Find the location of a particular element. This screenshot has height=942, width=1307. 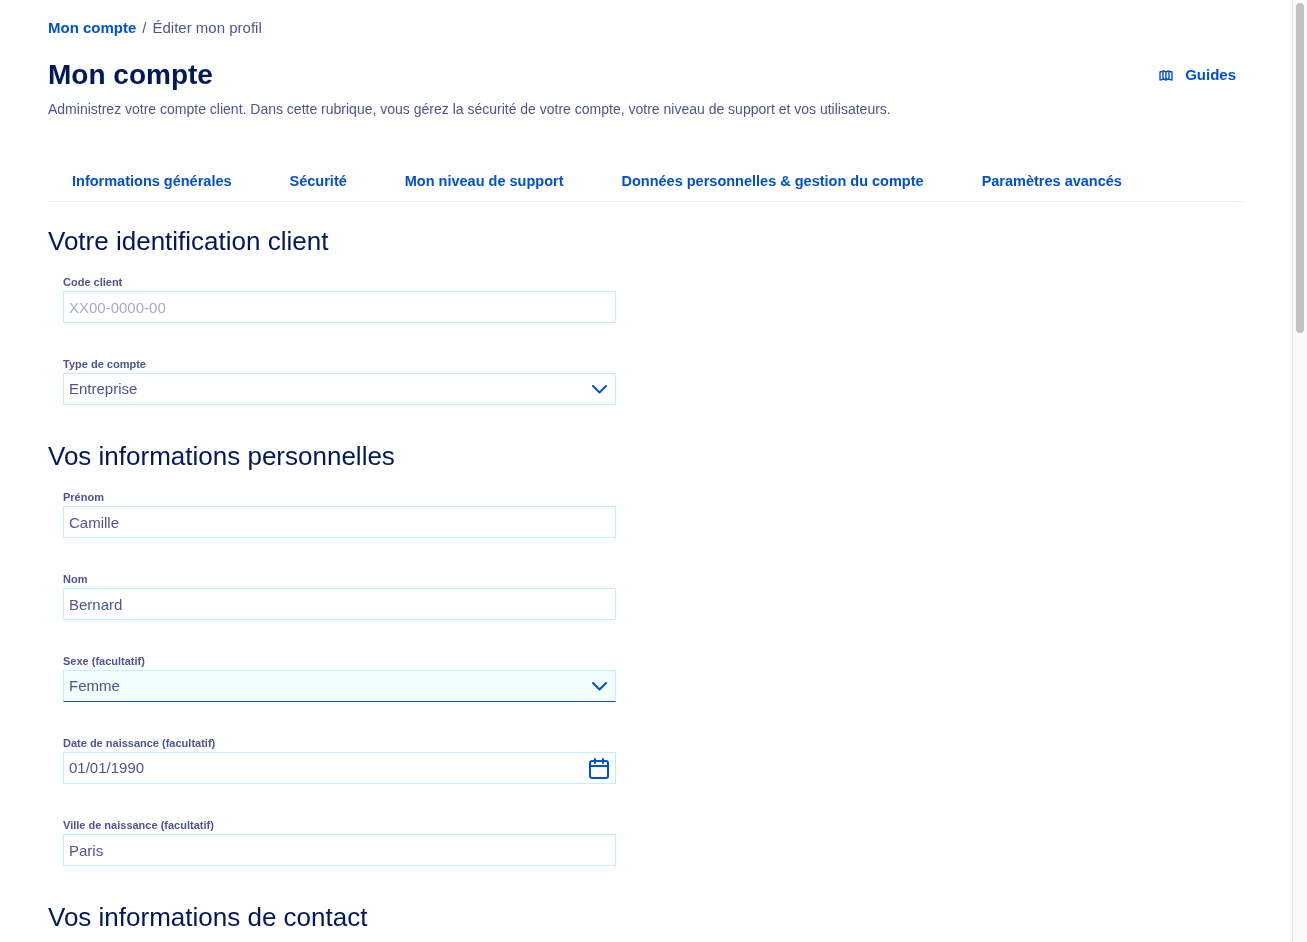

input-field: Paris is located at coordinates (339, 850).